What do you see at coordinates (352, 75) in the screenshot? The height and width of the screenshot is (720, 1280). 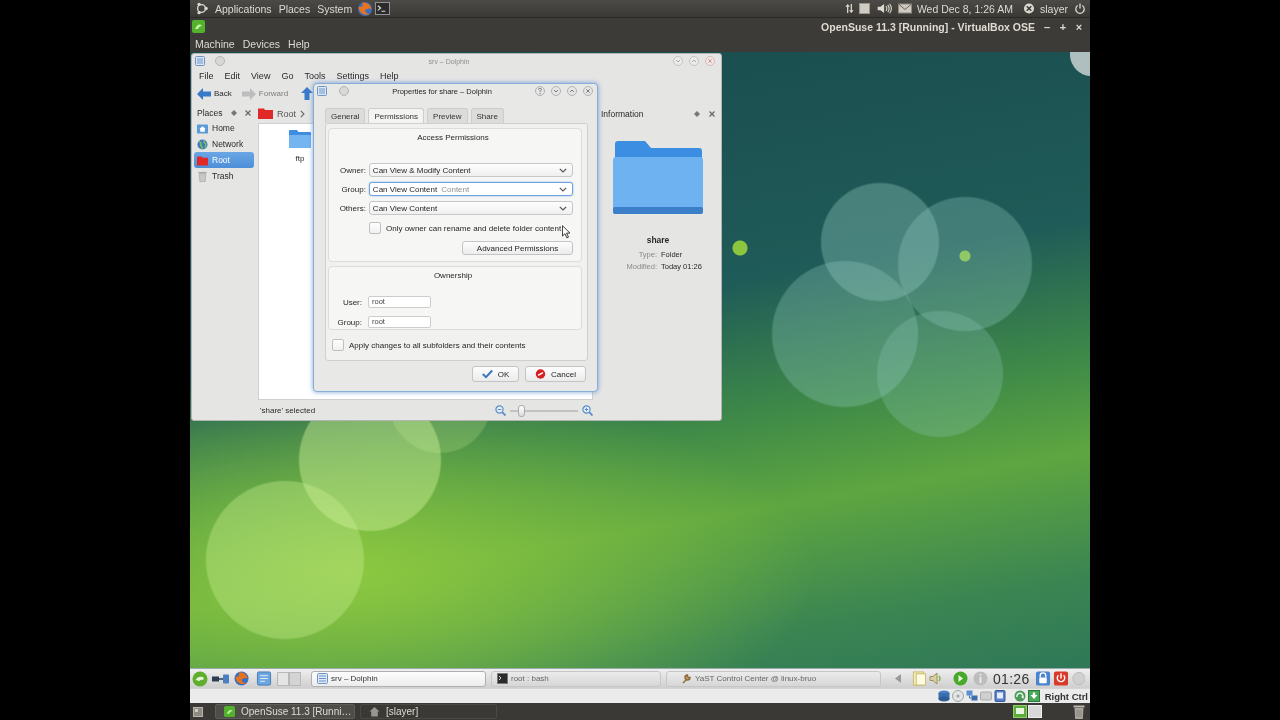 I see `menu-item: Settings` at bounding box center [352, 75].